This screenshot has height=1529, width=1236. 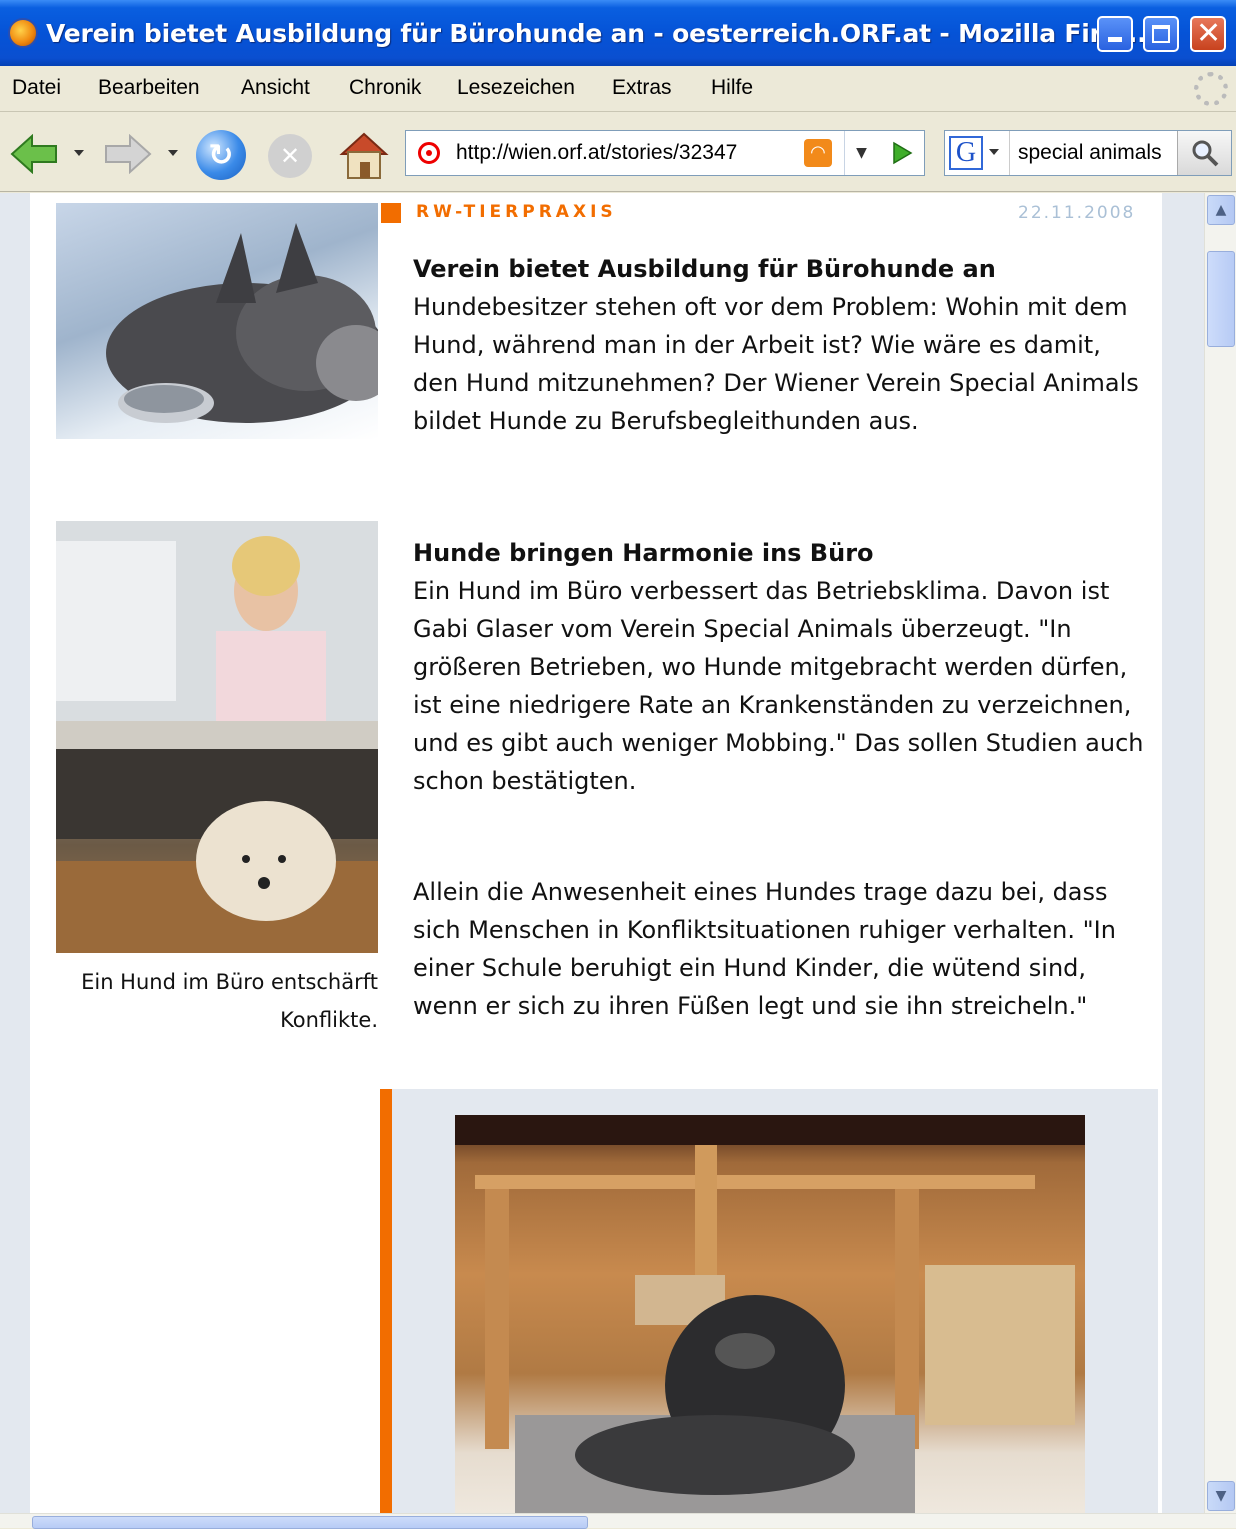 I want to click on back-dropdown-icon, so click(x=79, y=153).